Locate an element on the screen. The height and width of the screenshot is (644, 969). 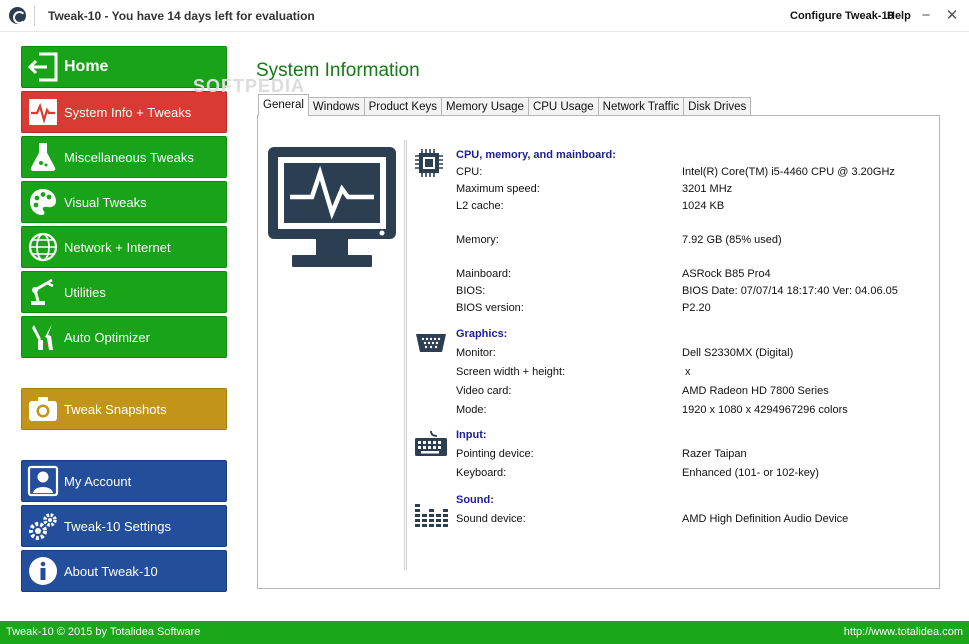
monitor-label: Monitor: is located at coordinates (476, 353).